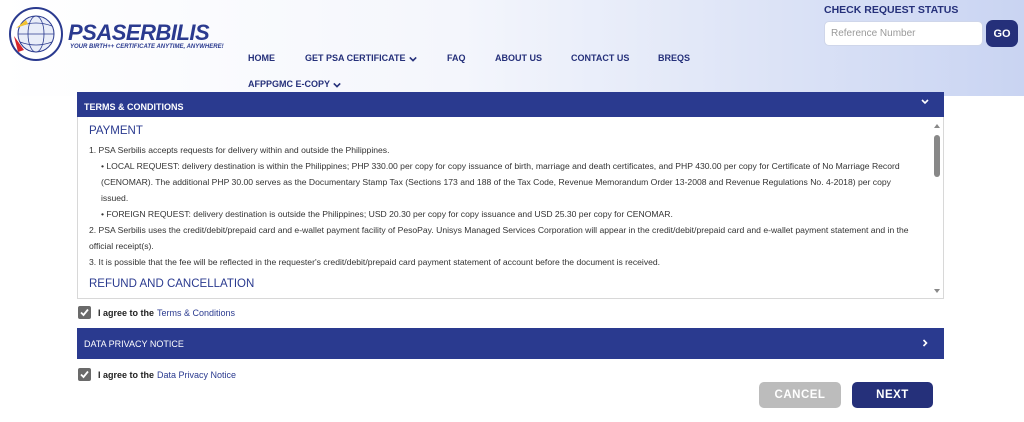  I want to click on cancel-button: CANCEL, so click(800, 395).